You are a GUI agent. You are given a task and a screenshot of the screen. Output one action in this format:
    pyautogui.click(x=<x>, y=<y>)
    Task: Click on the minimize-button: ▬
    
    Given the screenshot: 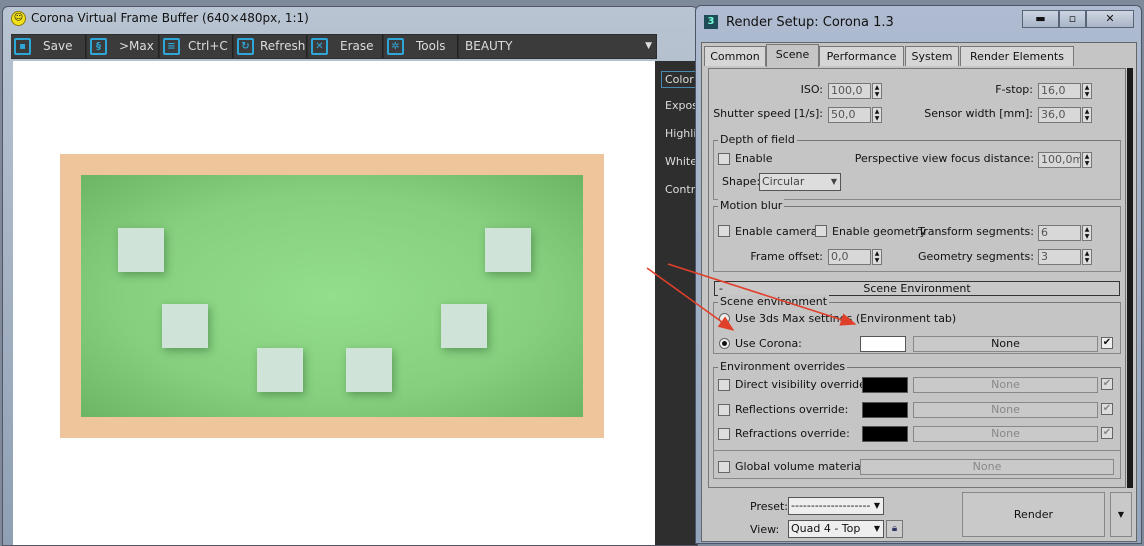 What is the action you would take?
    pyautogui.click(x=1040, y=19)
    